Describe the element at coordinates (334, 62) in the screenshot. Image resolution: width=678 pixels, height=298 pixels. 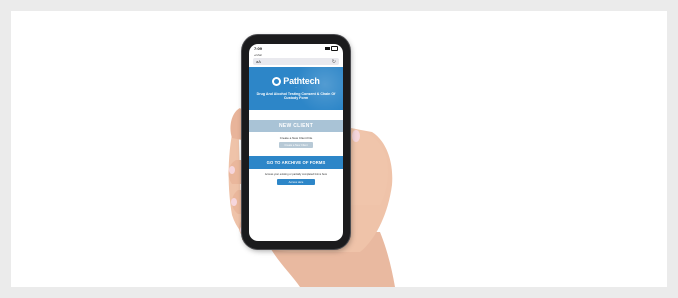
I see `reload-icon: ↻` at that location.